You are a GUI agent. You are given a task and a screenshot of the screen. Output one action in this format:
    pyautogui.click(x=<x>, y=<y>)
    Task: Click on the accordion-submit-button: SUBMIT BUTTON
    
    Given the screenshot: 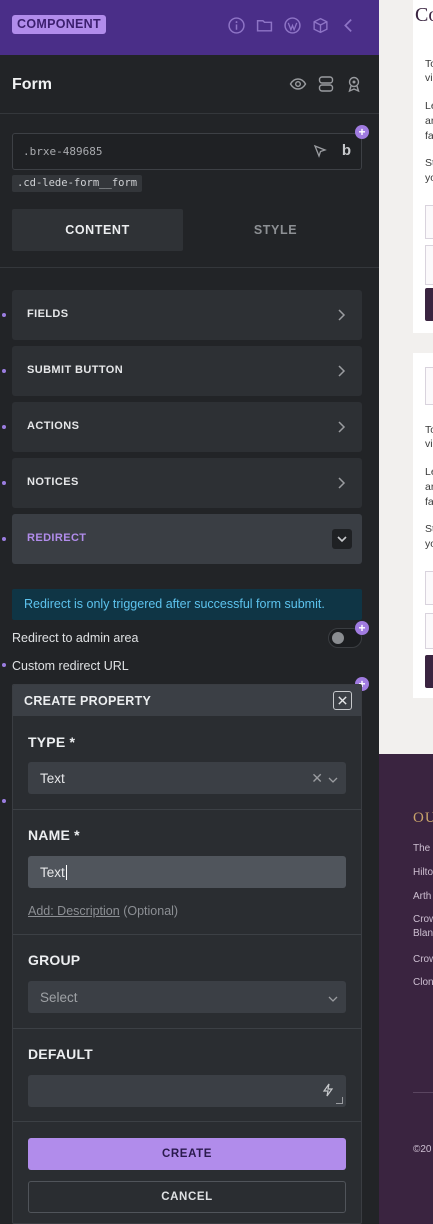 What is the action you would take?
    pyautogui.click(x=187, y=371)
    